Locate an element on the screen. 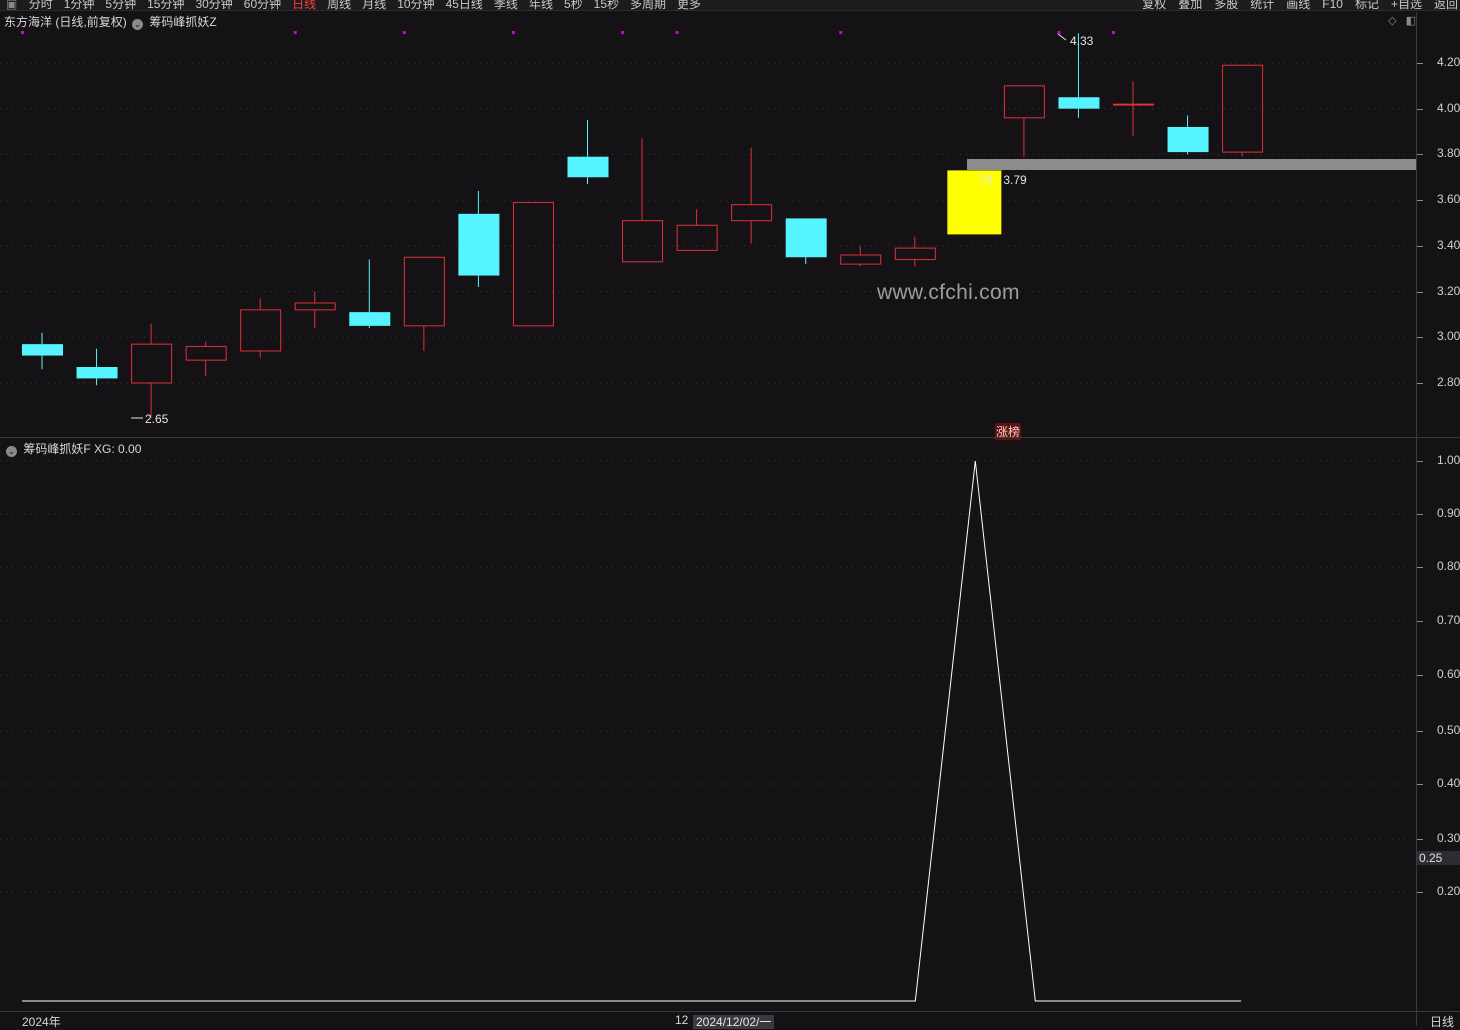 Image resolution: width=1460 pixels, height=1030 pixels. price-axis-label: 3.20 is located at coordinates (1448, 290).